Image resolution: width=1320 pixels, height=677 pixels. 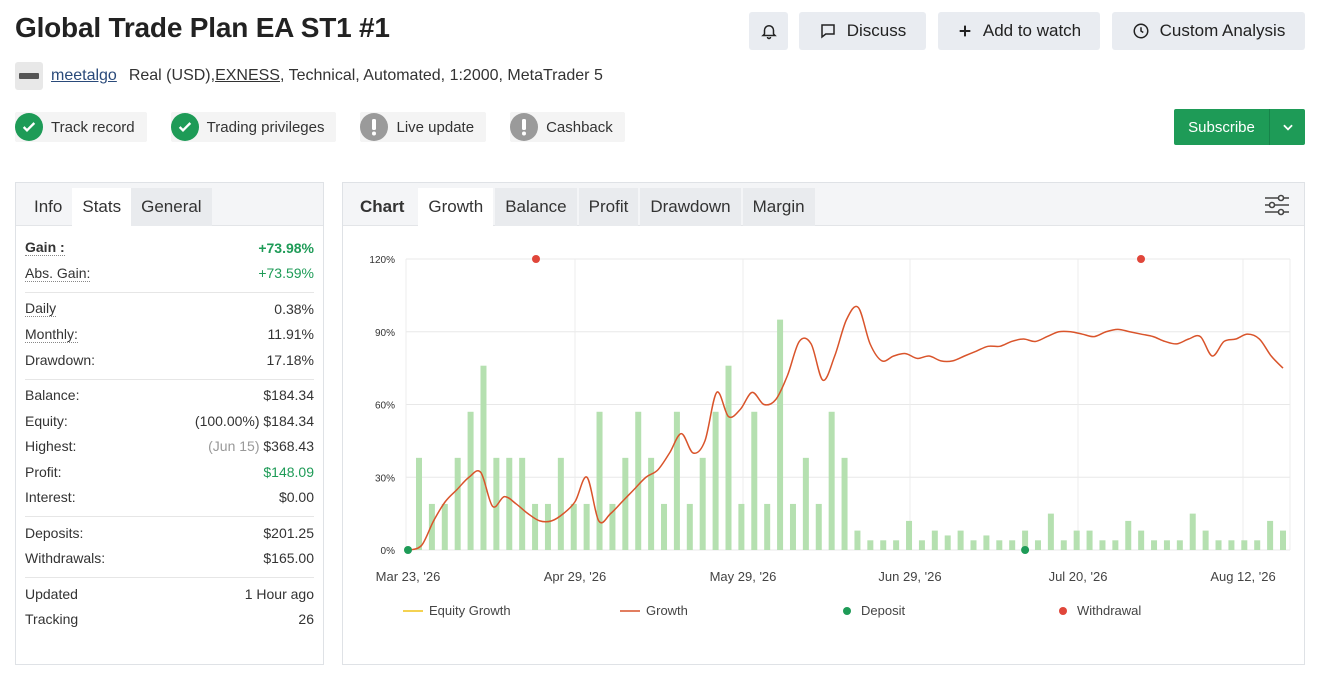 I want to click on tab-stats: Stats, so click(x=102, y=207).